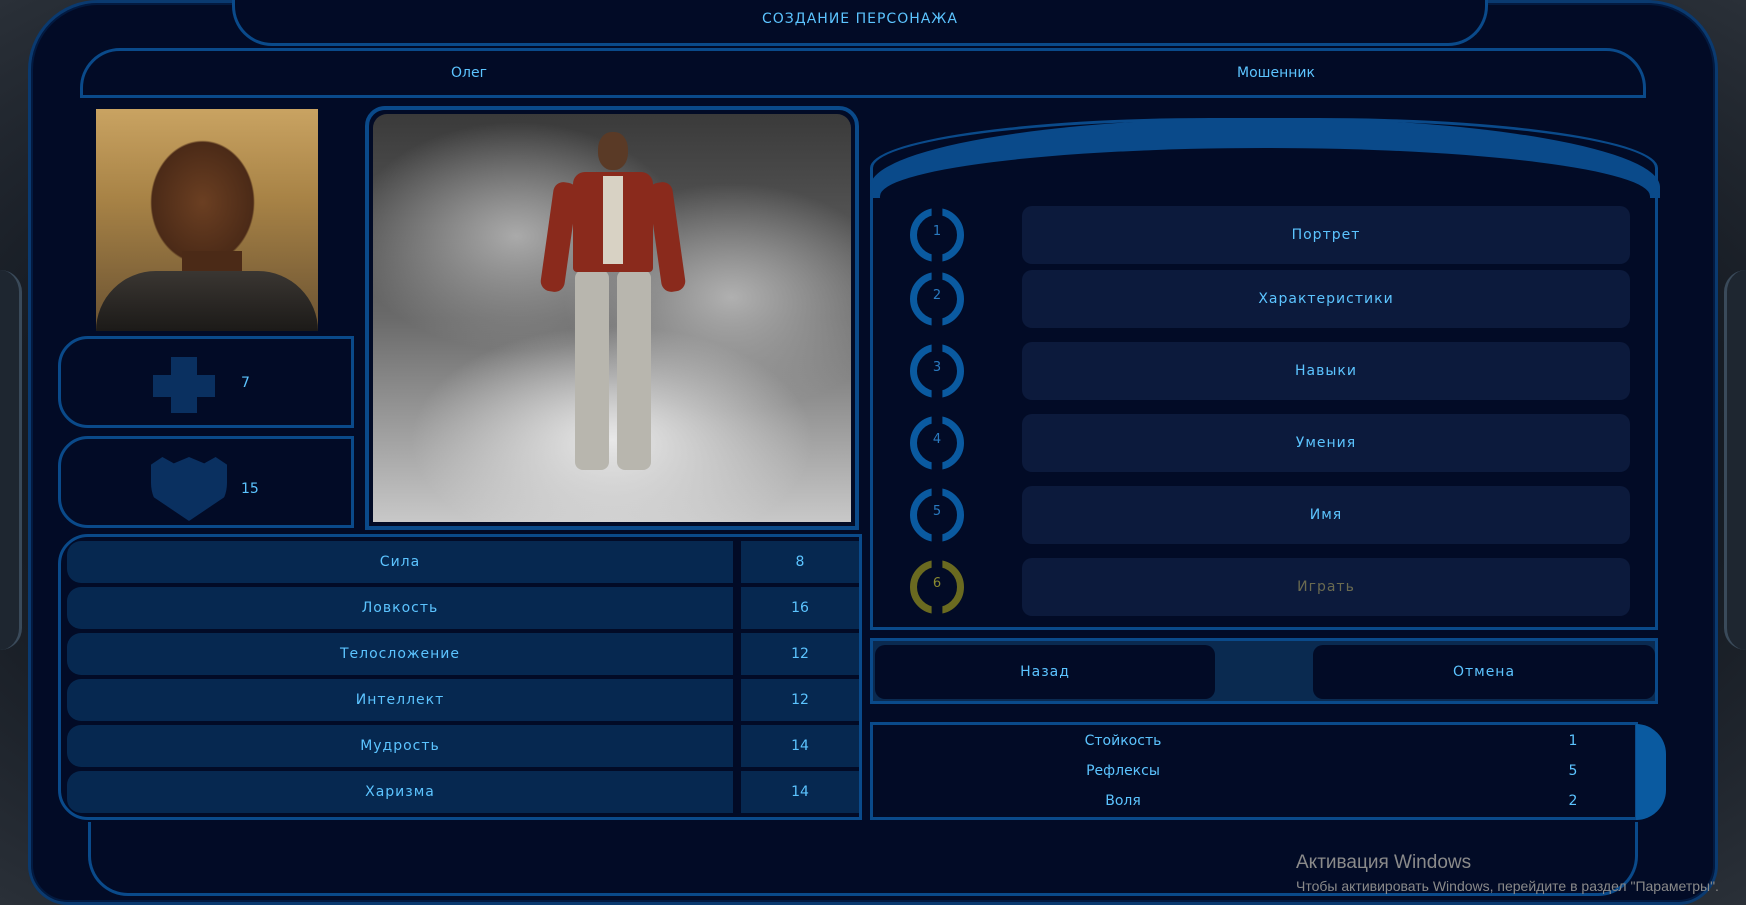  I want to click on step-number: 2, so click(937, 295).